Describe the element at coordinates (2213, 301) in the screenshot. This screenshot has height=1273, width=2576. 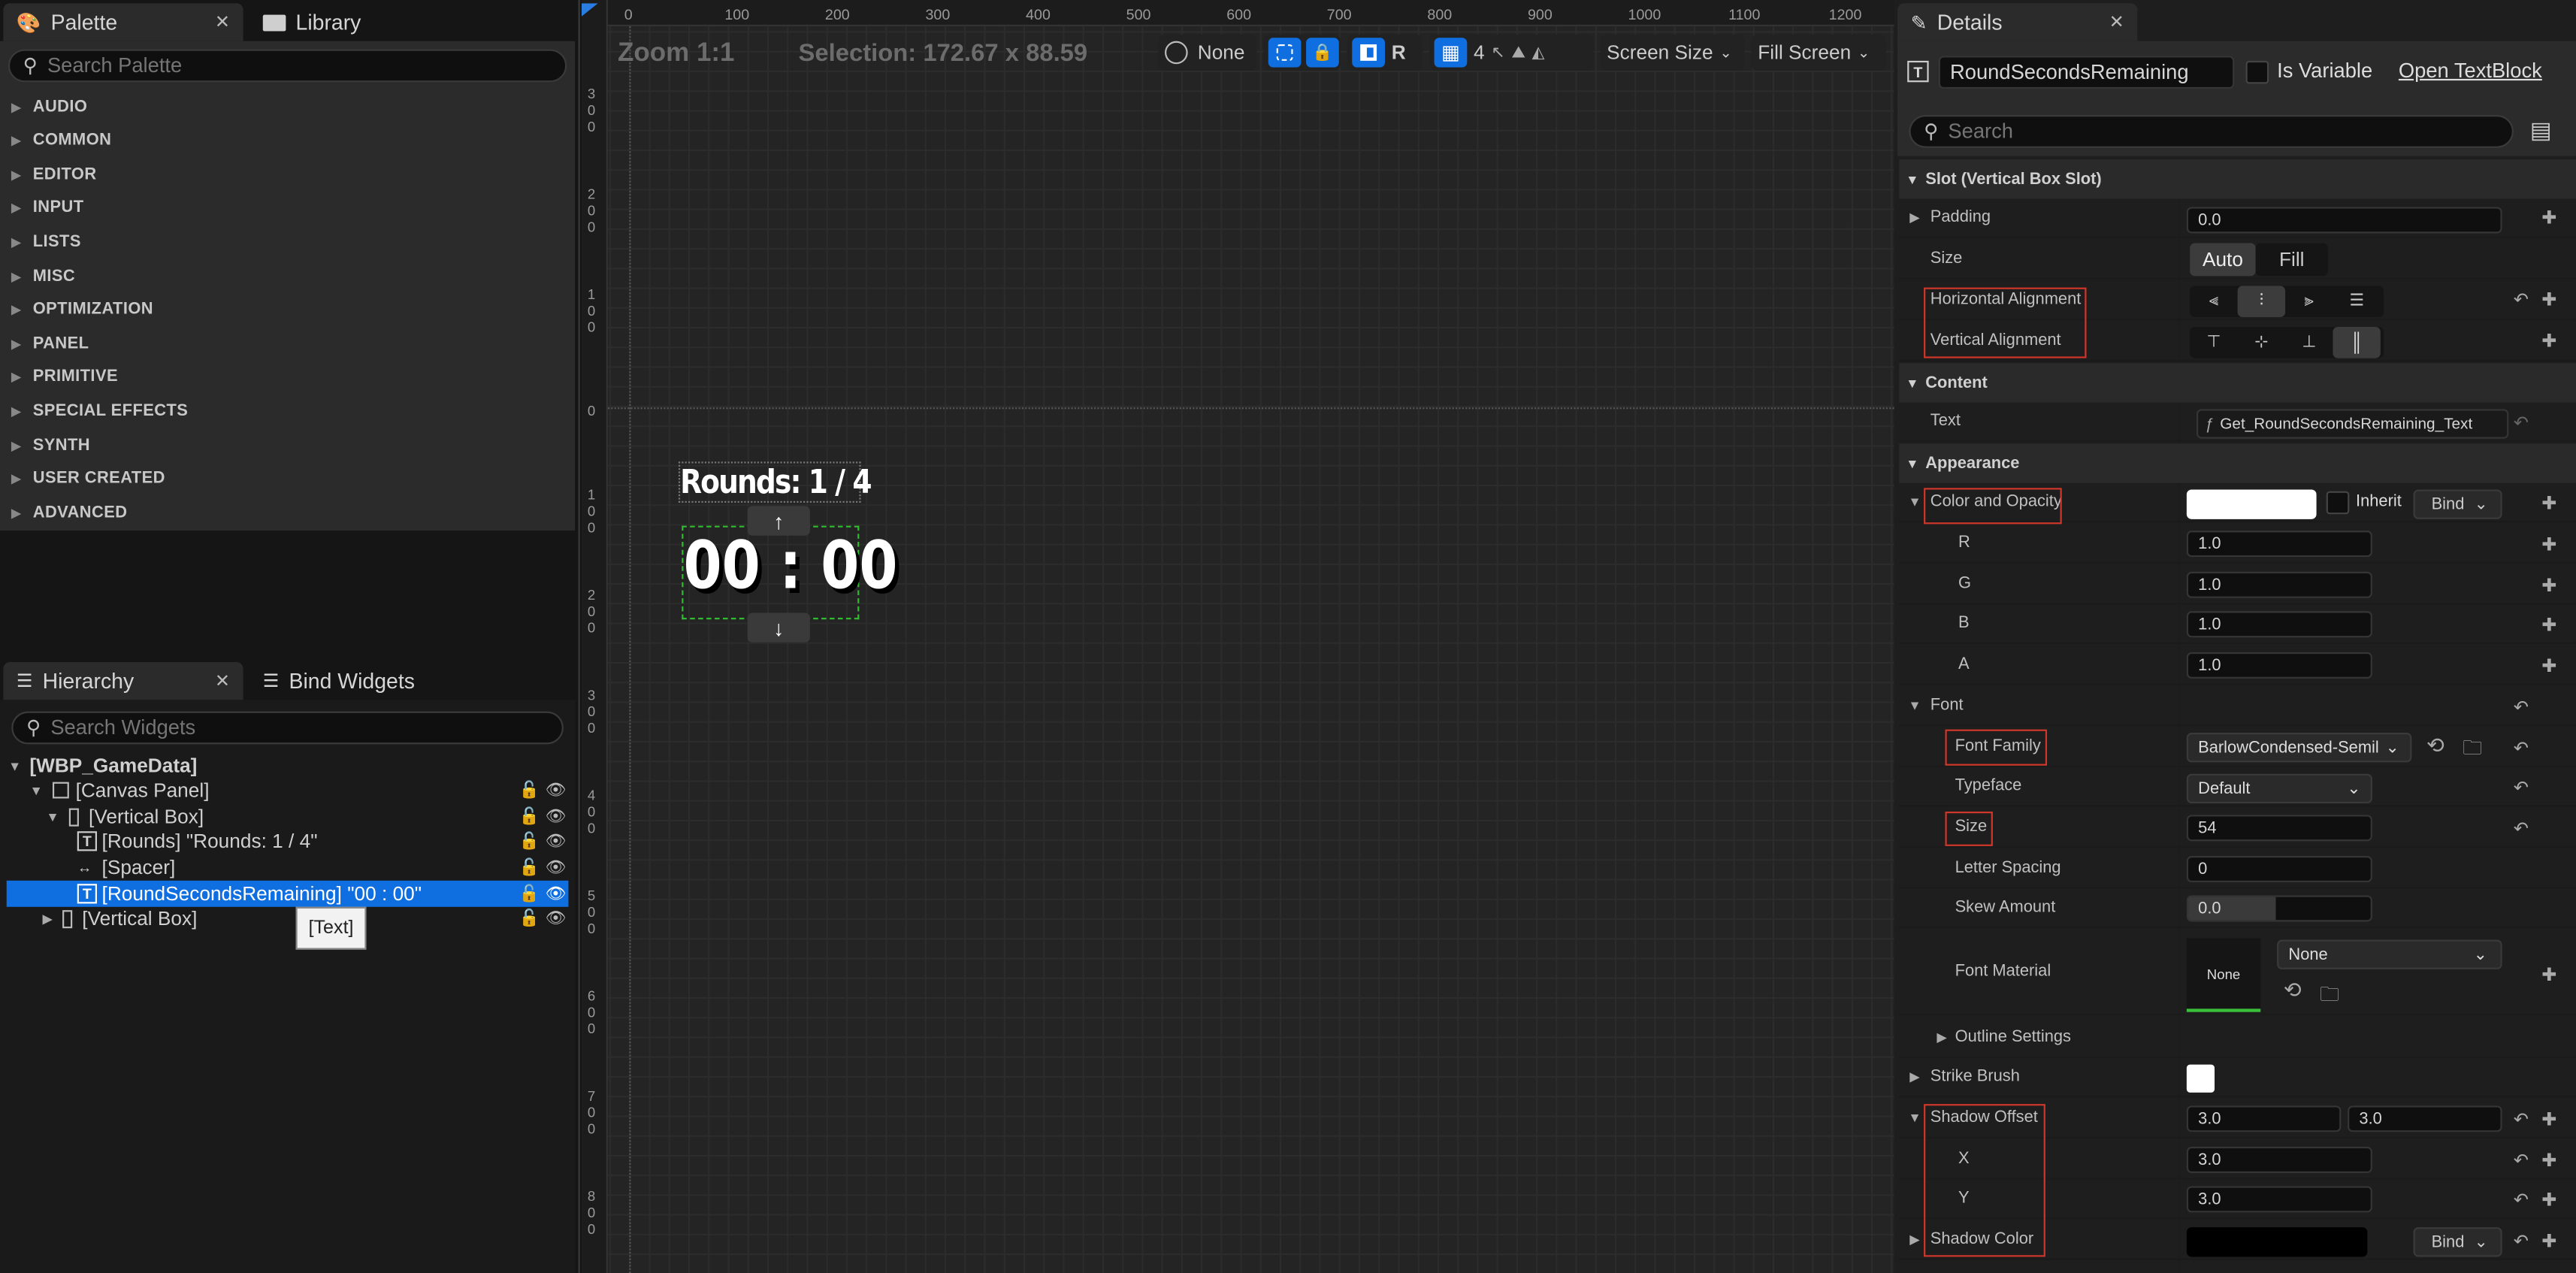
I see `align-left-icon: ⫷` at that location.